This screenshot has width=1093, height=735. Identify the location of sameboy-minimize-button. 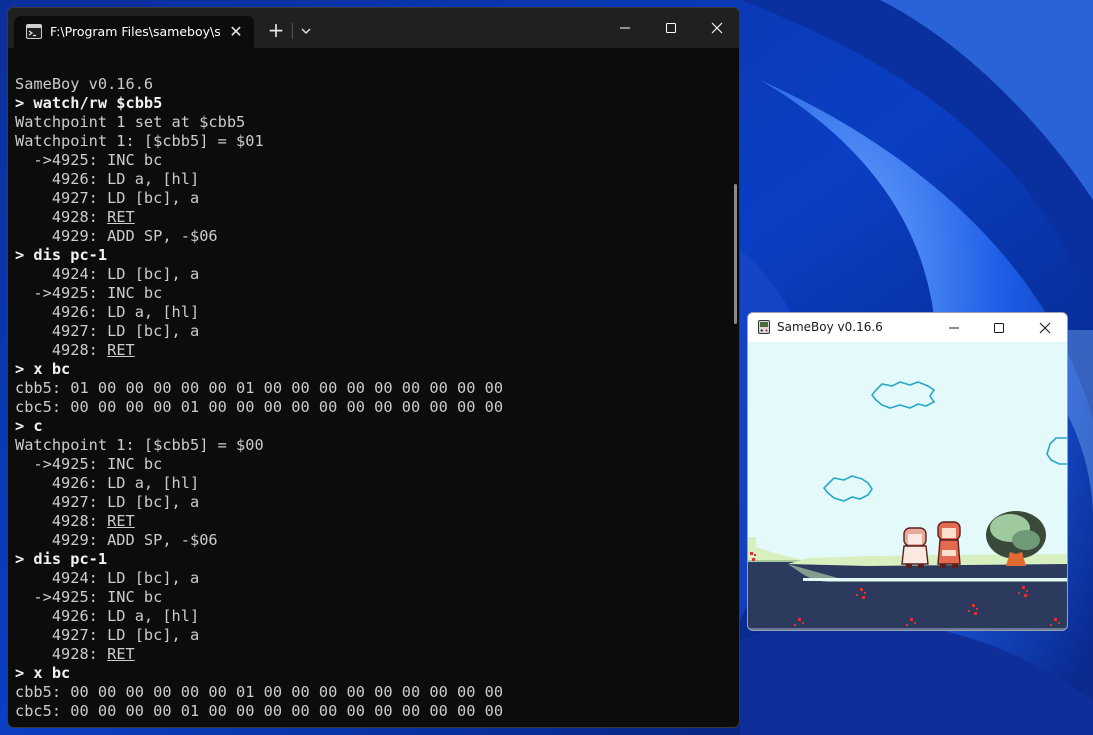
(954, 327).